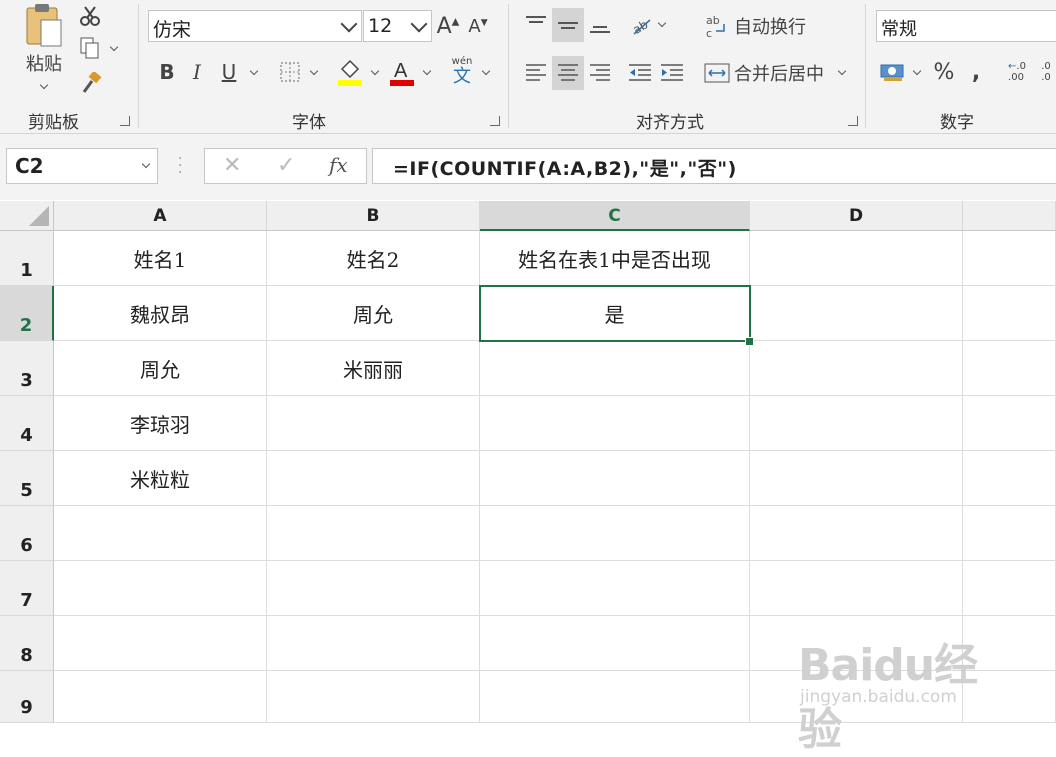 This screenshot has height=757, width=1056. Describe the element at coordinates (232, 165) in the screenshot. I see `cancel-icon: ✕` at that location.